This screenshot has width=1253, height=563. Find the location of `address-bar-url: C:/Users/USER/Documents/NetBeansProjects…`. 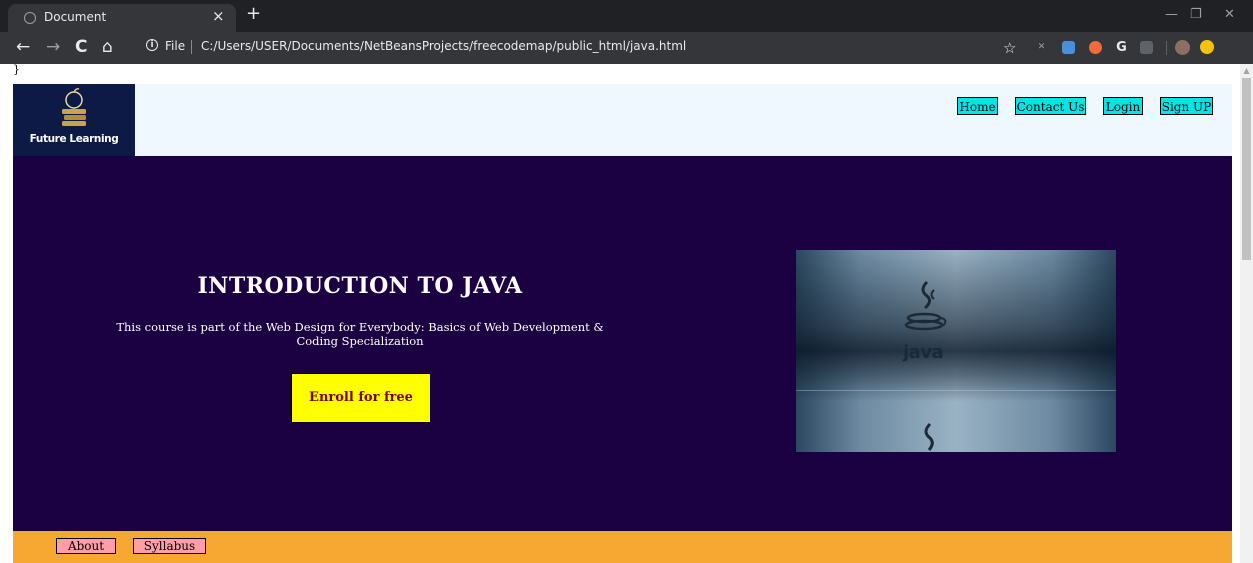

address-bar-url: C:/Users/USER/Documents/NetBeansProjects… is located at coordinates (443, 46).